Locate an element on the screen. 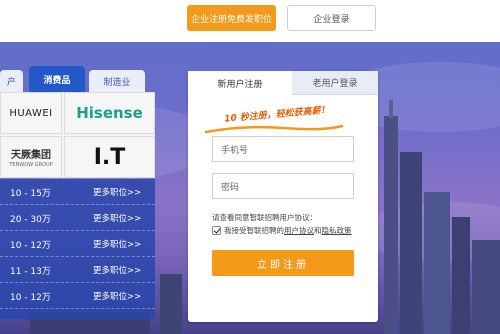  employer-register-button: 企业注册免费发职位 is located at coordinates (231, 18).